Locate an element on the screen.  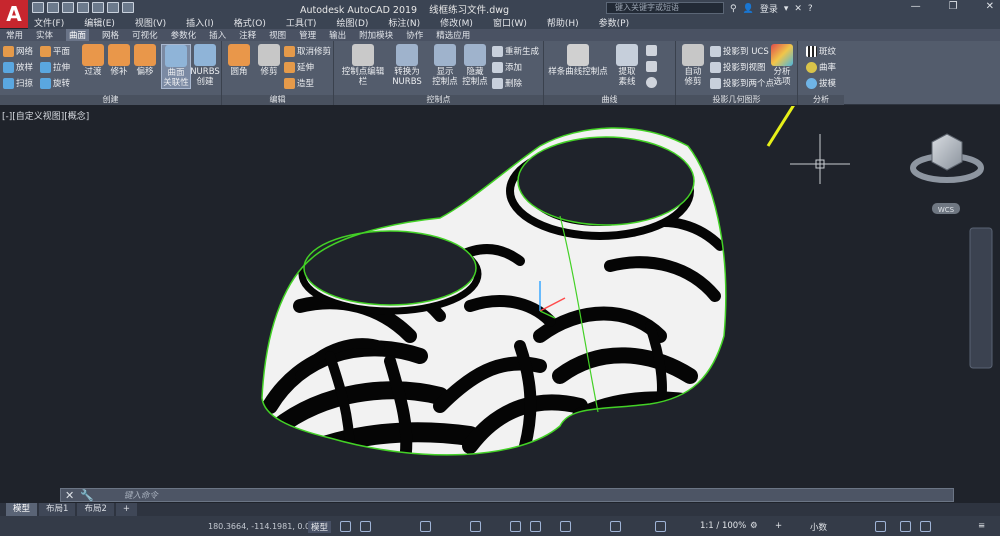
zebra-button: 斑纹 is located at coordinates (821, 51).